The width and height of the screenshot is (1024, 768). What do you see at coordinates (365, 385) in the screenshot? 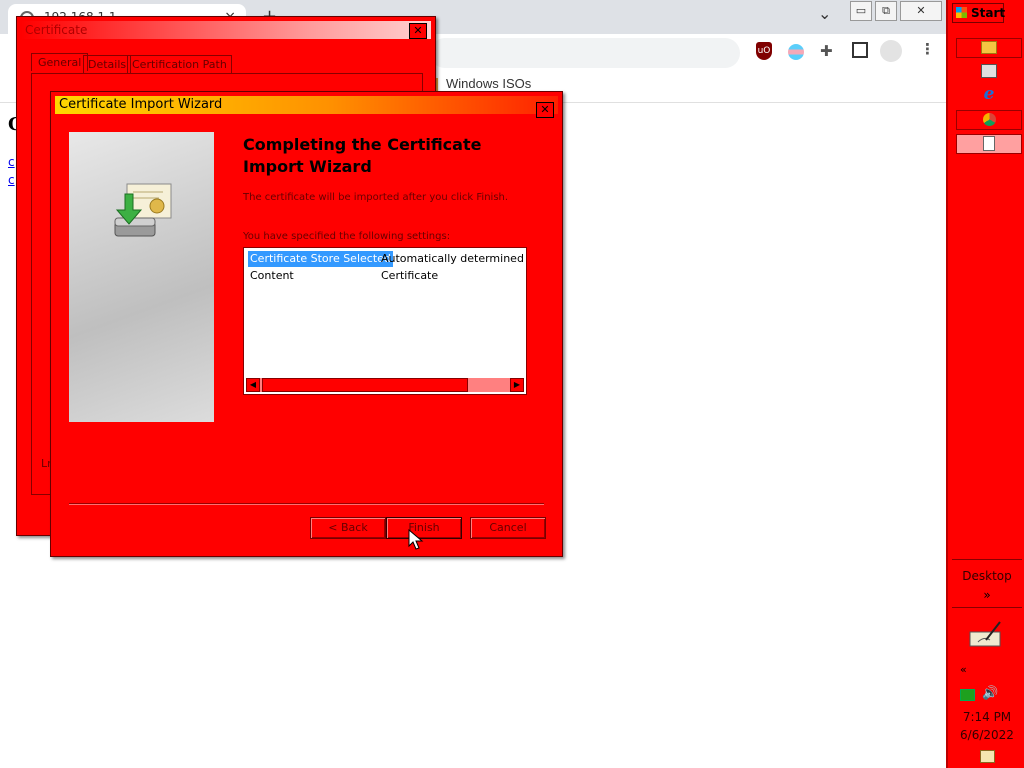
I see `scroll-thumb` at bounding box center [365, 385].